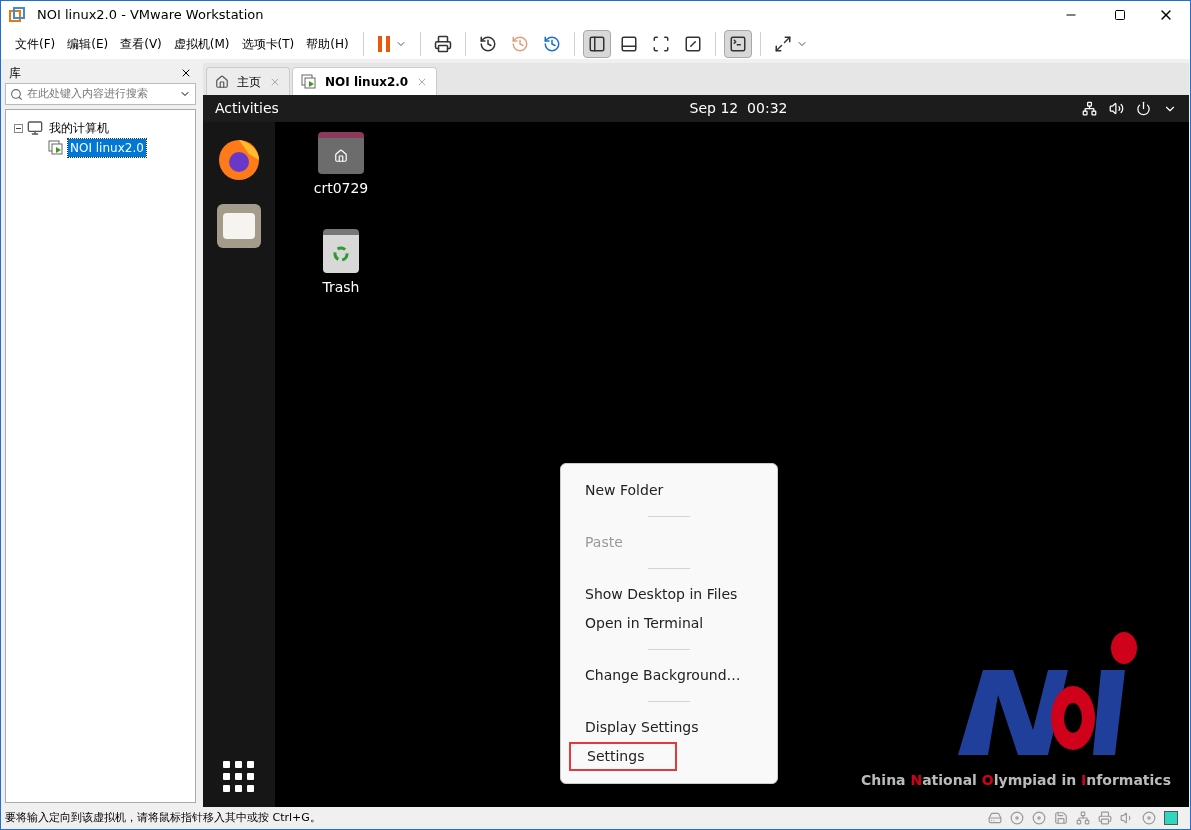 The height and width of the screenshot is (830, 1191). I want to click on menu-item: Settings, so click(623, 756).